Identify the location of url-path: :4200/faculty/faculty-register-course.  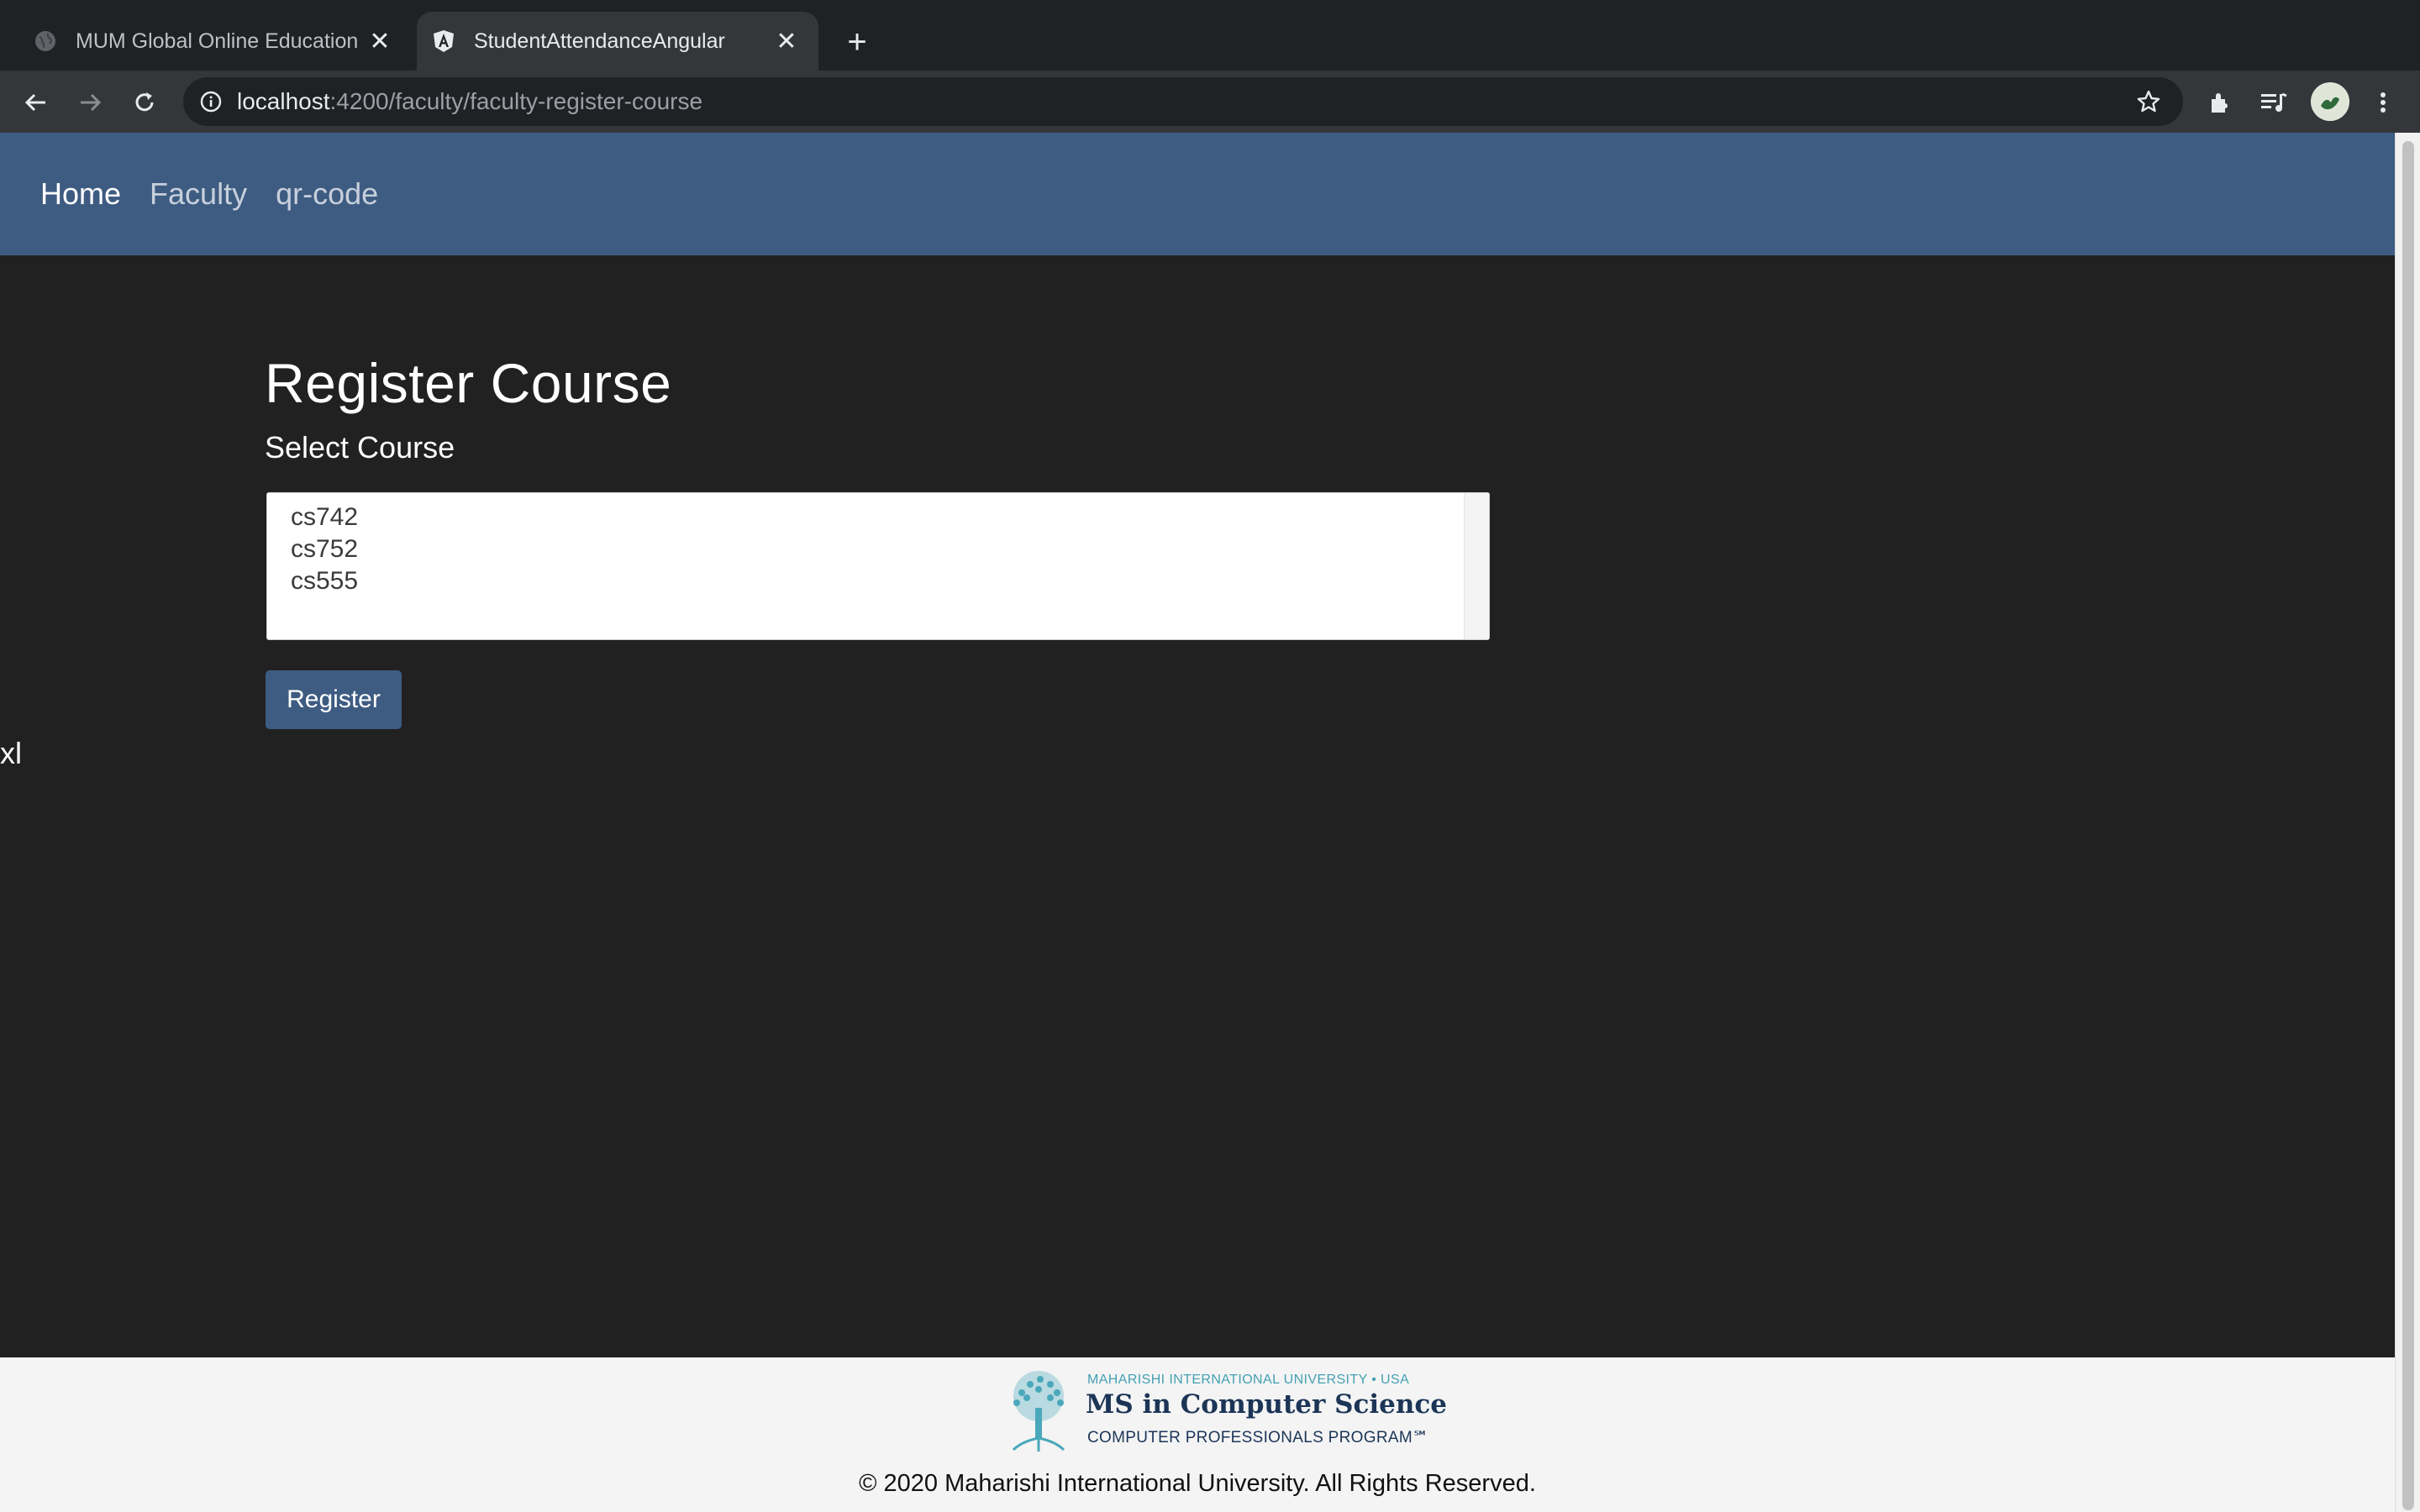
(516, 101).